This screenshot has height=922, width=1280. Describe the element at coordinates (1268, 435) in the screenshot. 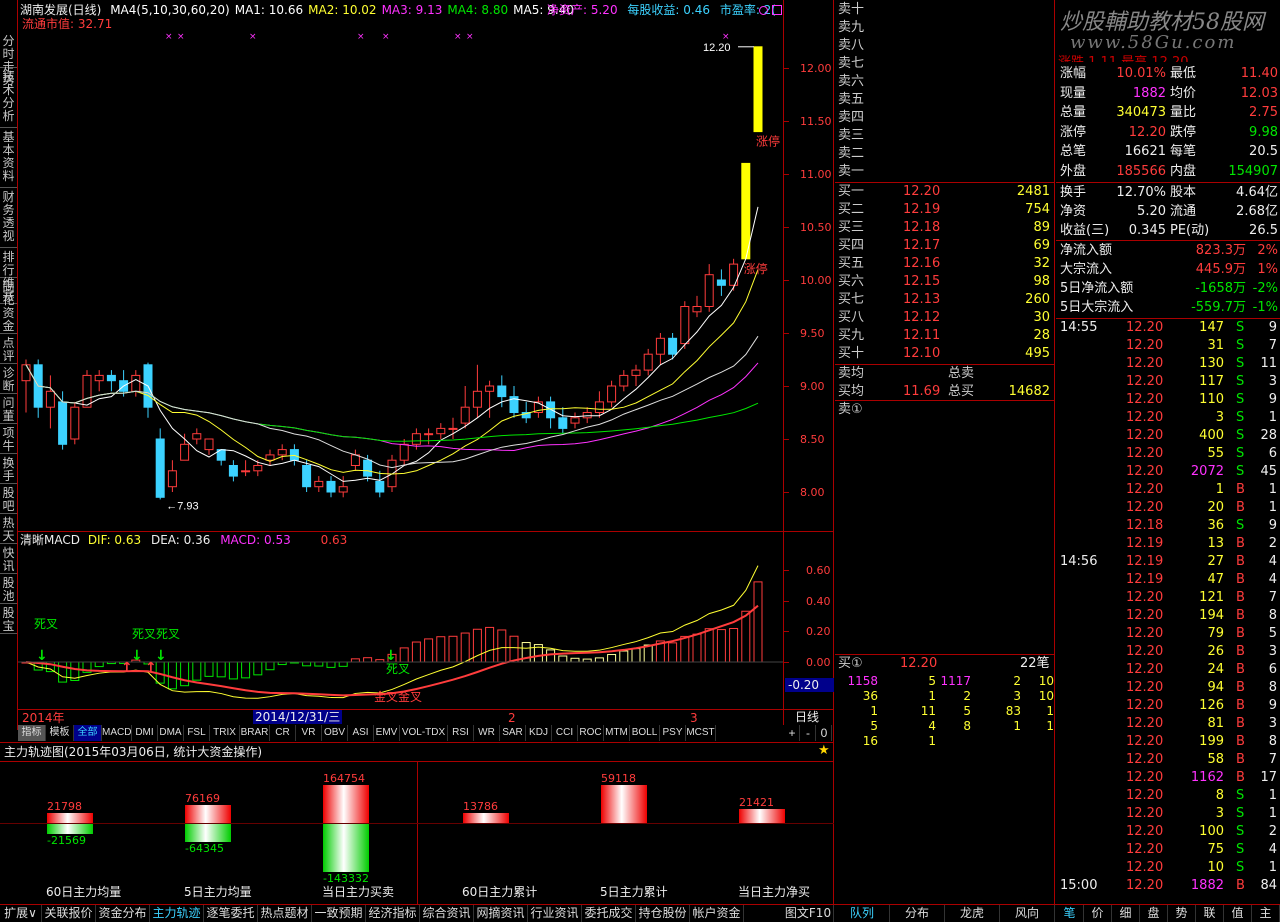

I see `tick-count-6: 28` at that location.